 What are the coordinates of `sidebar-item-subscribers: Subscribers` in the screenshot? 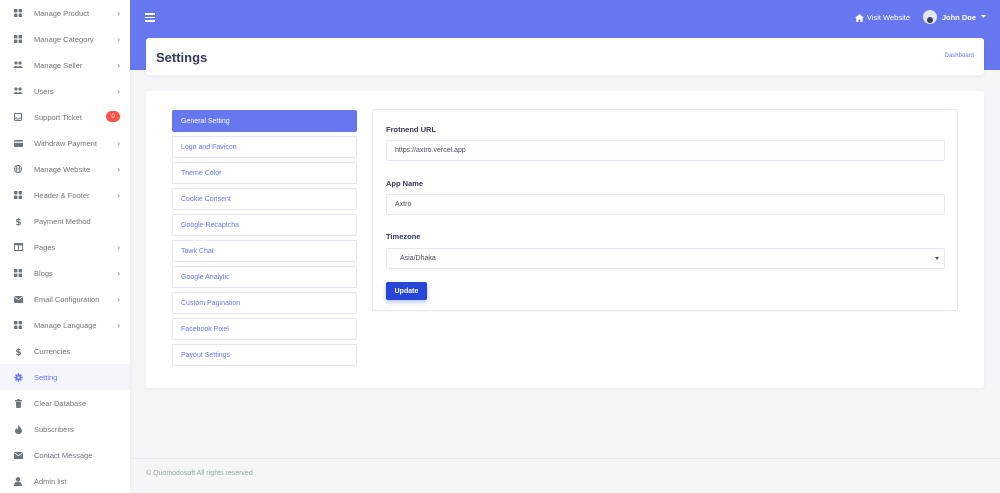 It's located at (65, 429).